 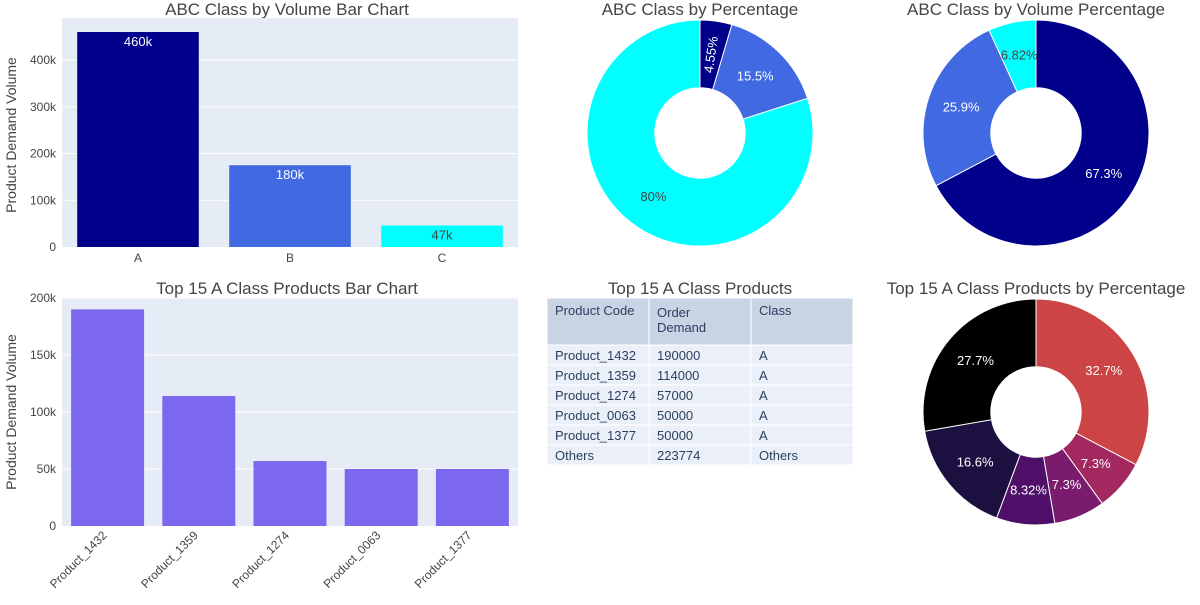 What do you see at coordinates (1028, 490) in the screenshot?
I see `donut-slice-label: 8.32%` at bounding box center [1028, 490].